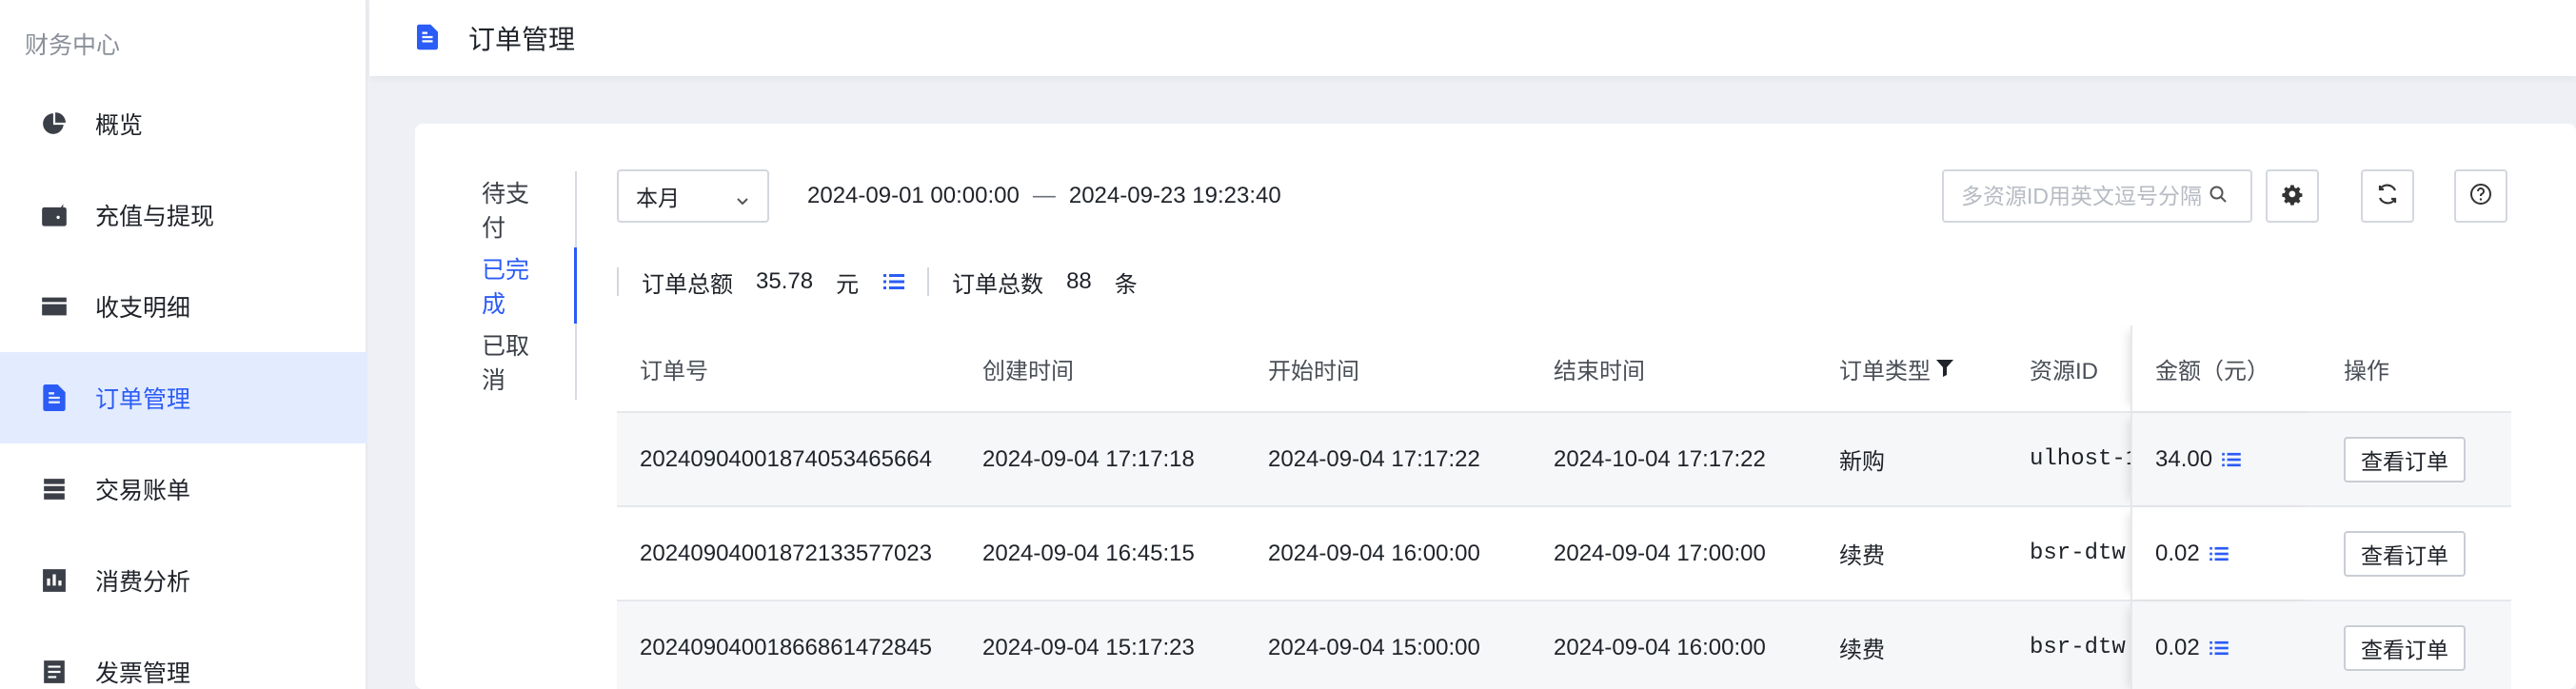 The width and height of the screenshot is (2576, 689). I want to click on amount-value: 34.00, so click(2184, 458).